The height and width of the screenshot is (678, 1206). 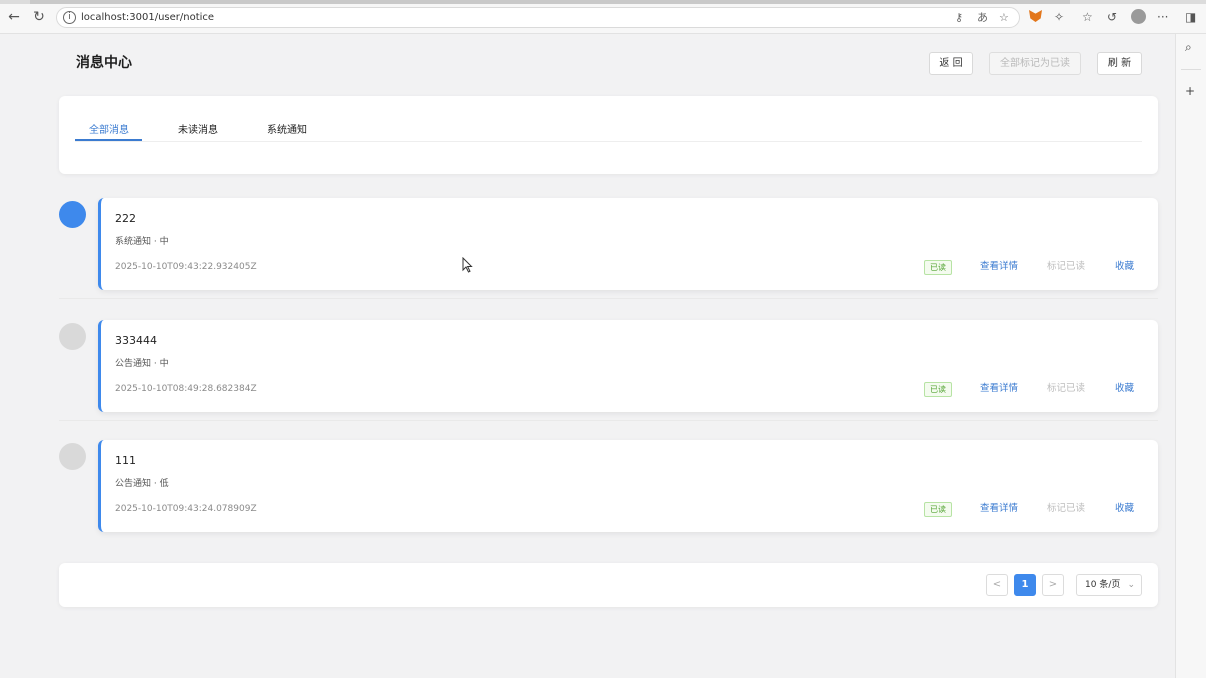 What do you see at coordinates (608, 585) in the screenshot?
I see `pagination-card: < 1 > 10 条/页 ⌄` at bounding box center [608, 585].